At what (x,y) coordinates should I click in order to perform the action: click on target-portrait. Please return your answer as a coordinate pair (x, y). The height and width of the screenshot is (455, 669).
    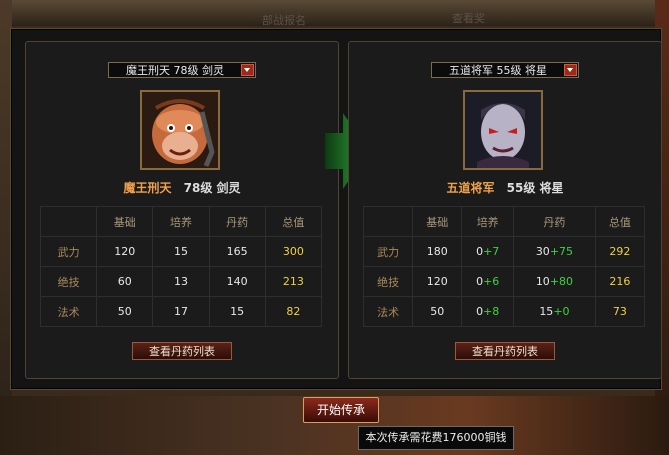
    Looking at the image, I should click on (503, 130).